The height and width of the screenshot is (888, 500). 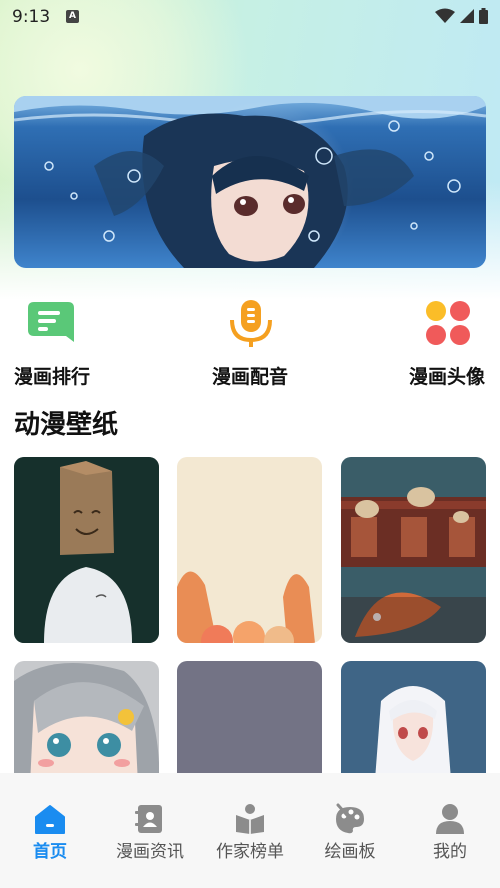 I want to click on tab-comic-news: 漫画资讯, so click(x=150, y=830).